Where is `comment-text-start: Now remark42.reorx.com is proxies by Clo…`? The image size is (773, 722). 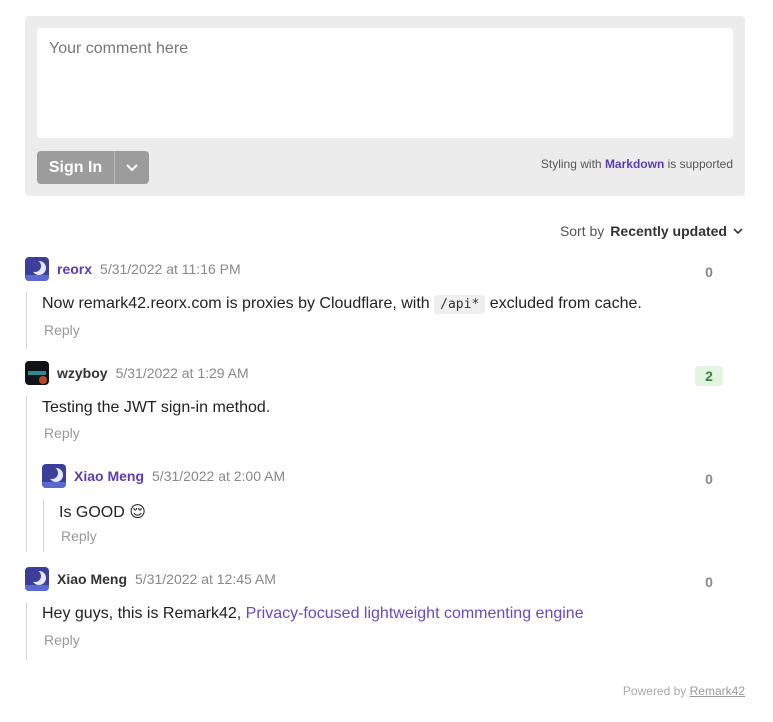
comment-text-start: Now remark42.reorx.com is proxies by Clo… is located at coordinates (236, 303).